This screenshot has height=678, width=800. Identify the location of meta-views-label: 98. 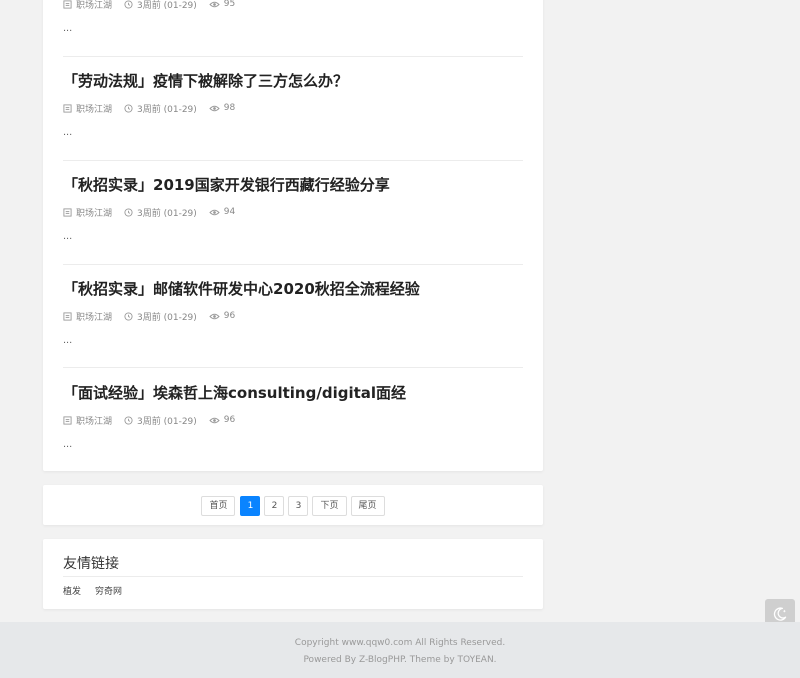
(229, 108).